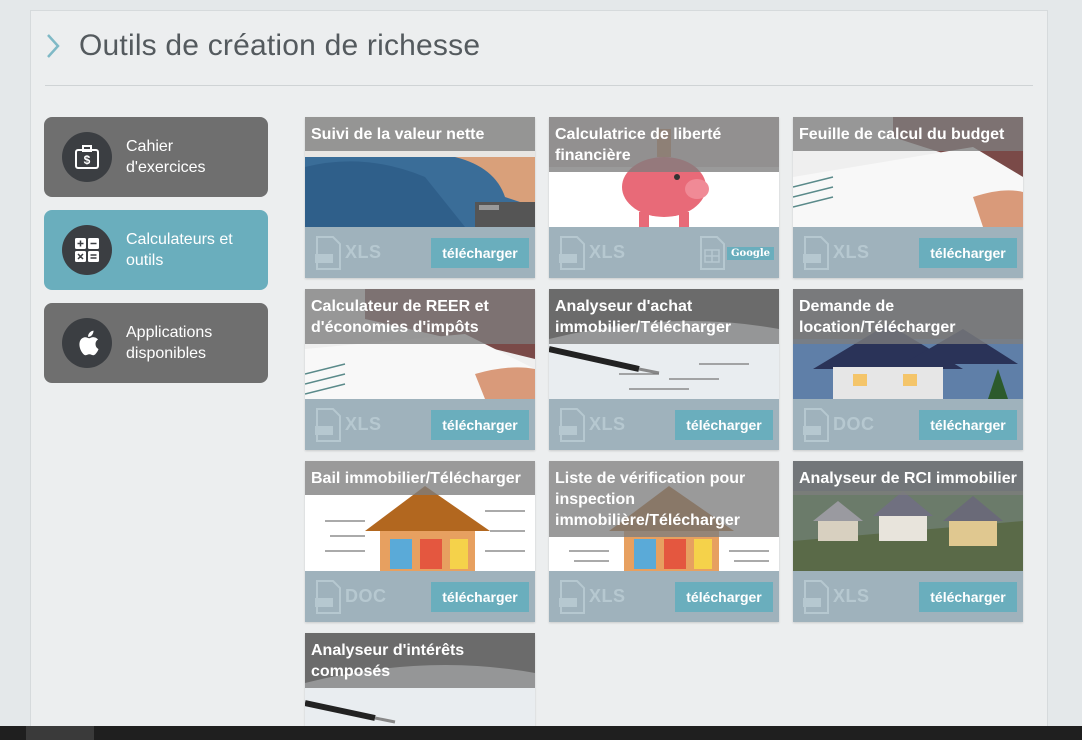  I want to click on sidebar-item-cahier: $ Cahier d'exercices, so click(156, 157).